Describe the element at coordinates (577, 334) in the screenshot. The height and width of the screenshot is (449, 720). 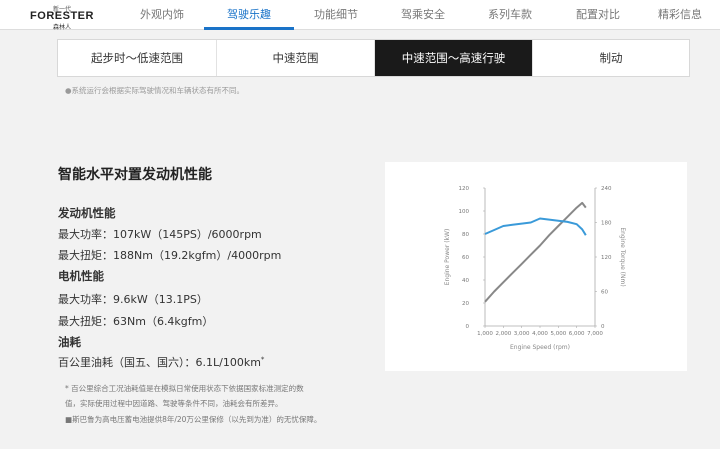
I see `x-tick-label: 6,000` at that location.